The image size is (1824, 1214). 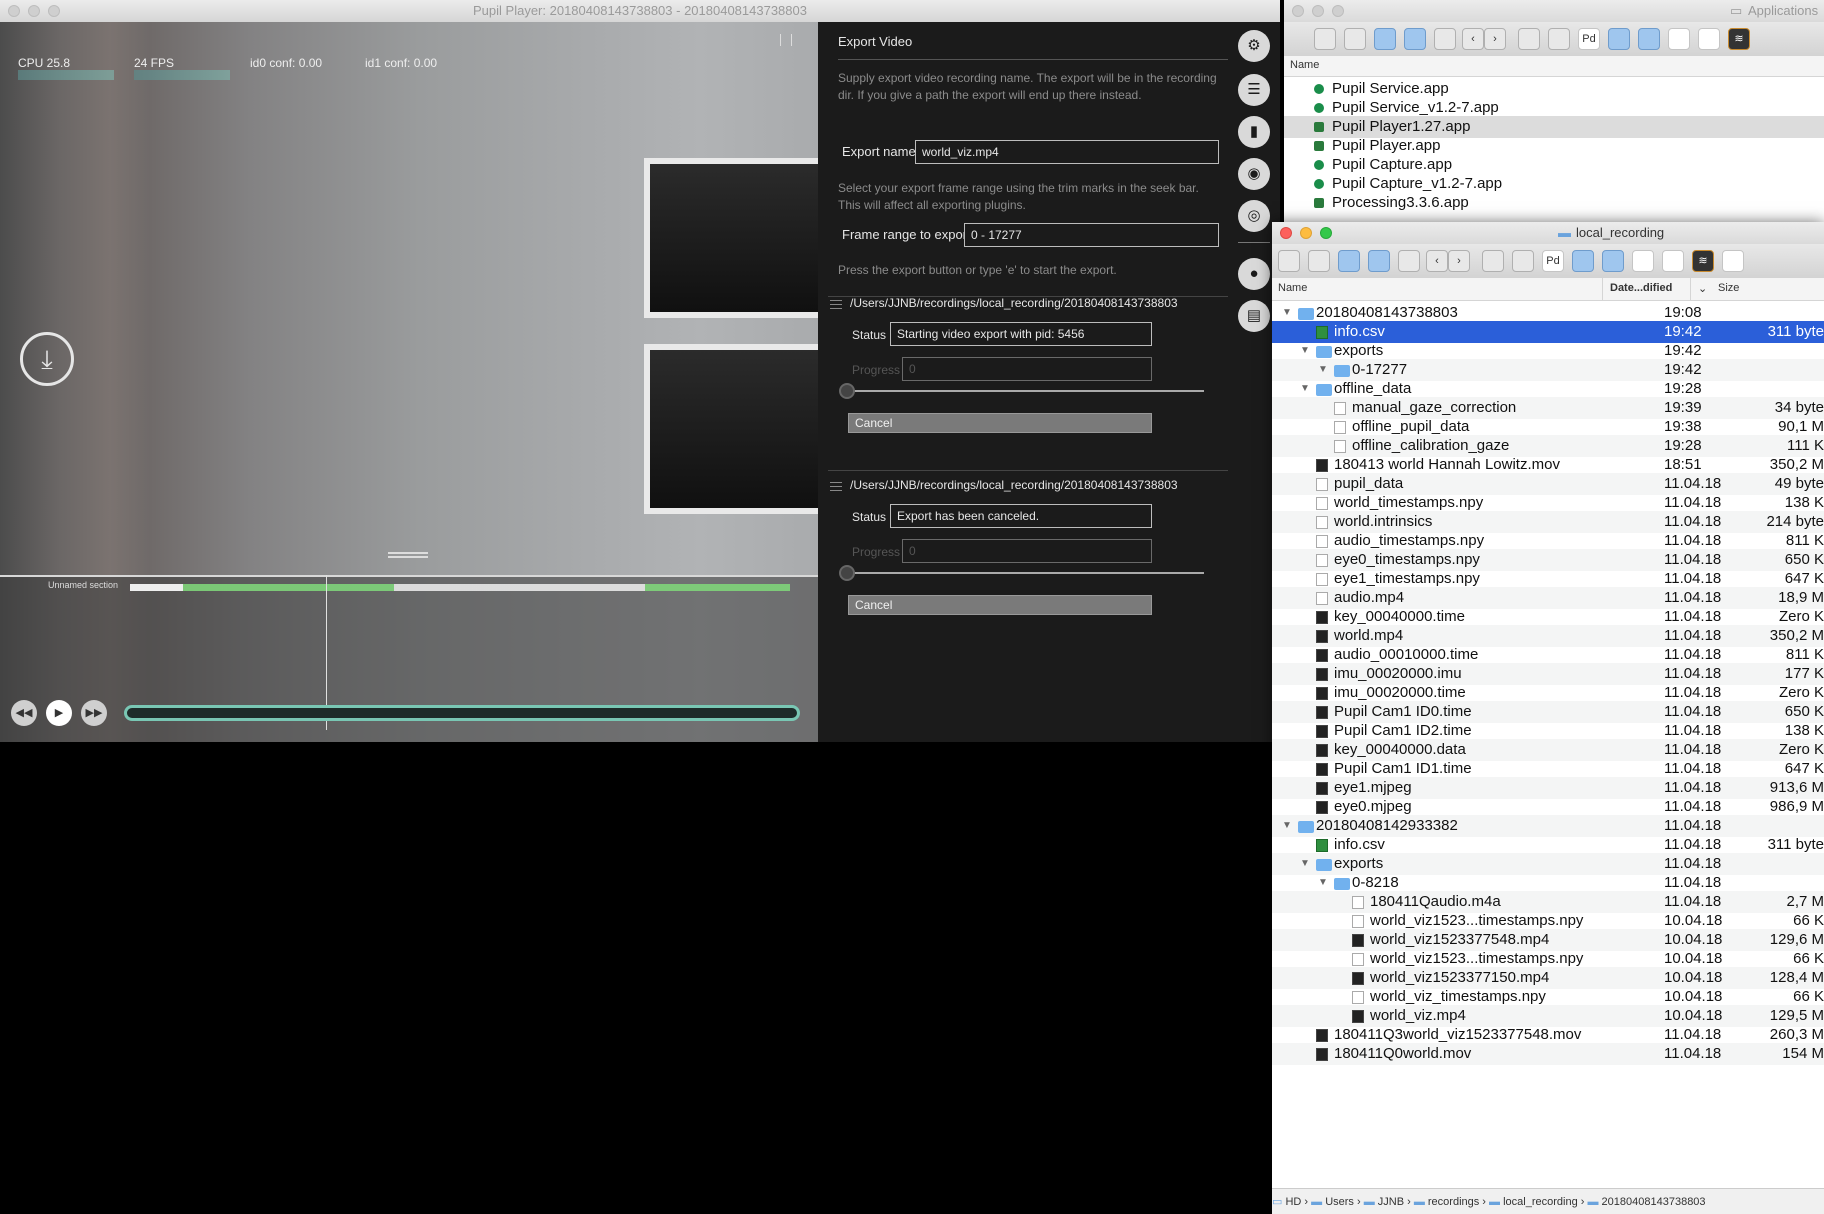 What do you see at coordinates (1254, 316) in the screenshot?
I see `export-icon: ▤` at bounding box center [1254, 316].